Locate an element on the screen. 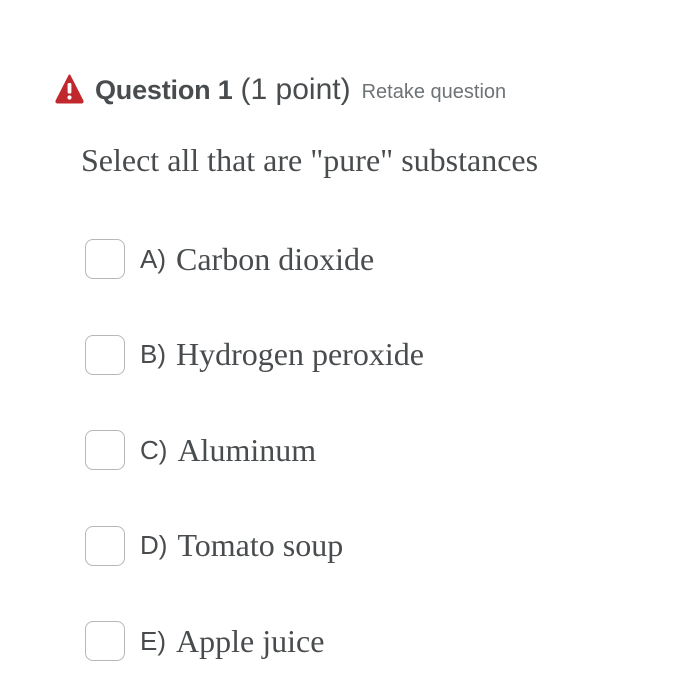  option-e: E) Apple juice is located at coordinates (254, 641).